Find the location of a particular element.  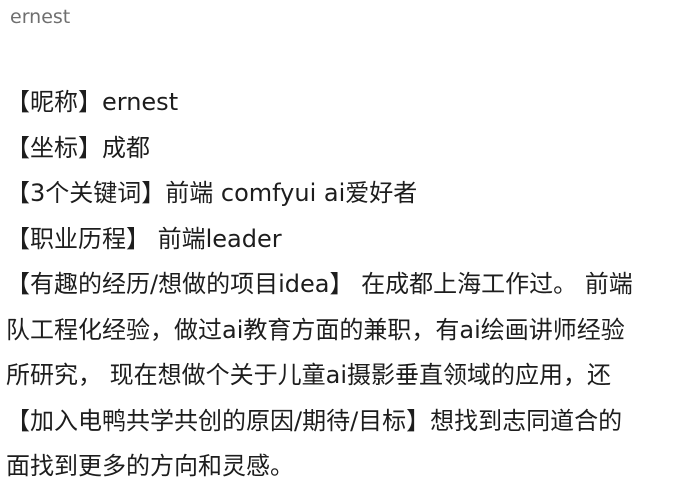

post-line-keywords: 【3个关键词】前端 comfyui ai爱好者 is located at coordinates (212, 193).